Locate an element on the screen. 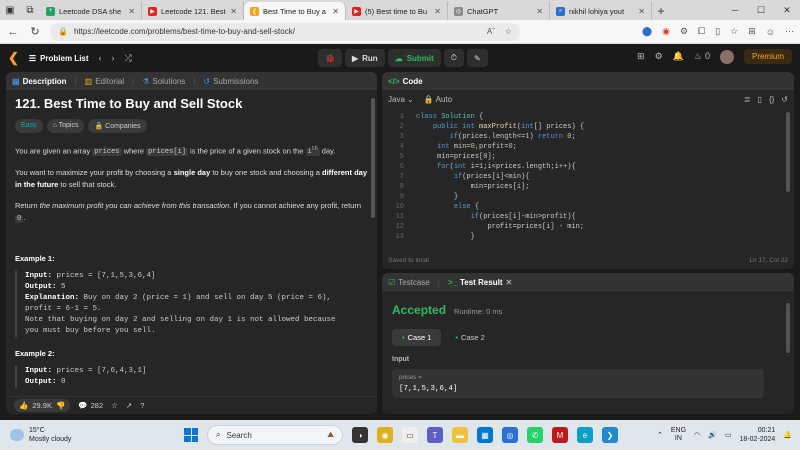  extensions-icon: ⧠ is located at coordinates (701, 31).